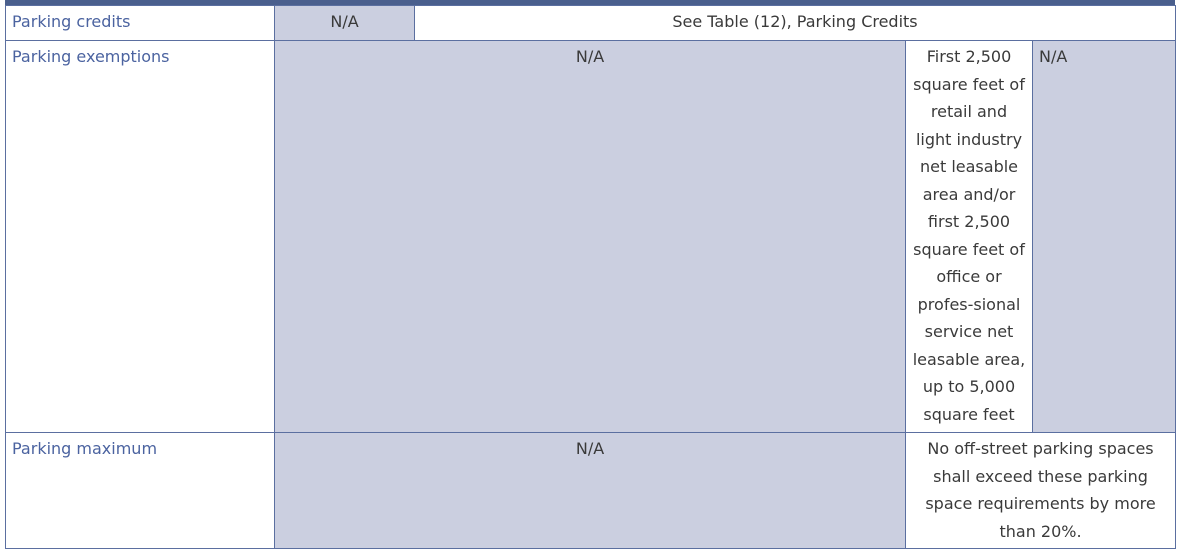 The width and height of the screenshot is (1180, 553). What do you see at coordinates (1104, 236) in the screenshot?
I see `parking-exemptions-na-right-cell: N/A` at bounding box center [1104, 236].